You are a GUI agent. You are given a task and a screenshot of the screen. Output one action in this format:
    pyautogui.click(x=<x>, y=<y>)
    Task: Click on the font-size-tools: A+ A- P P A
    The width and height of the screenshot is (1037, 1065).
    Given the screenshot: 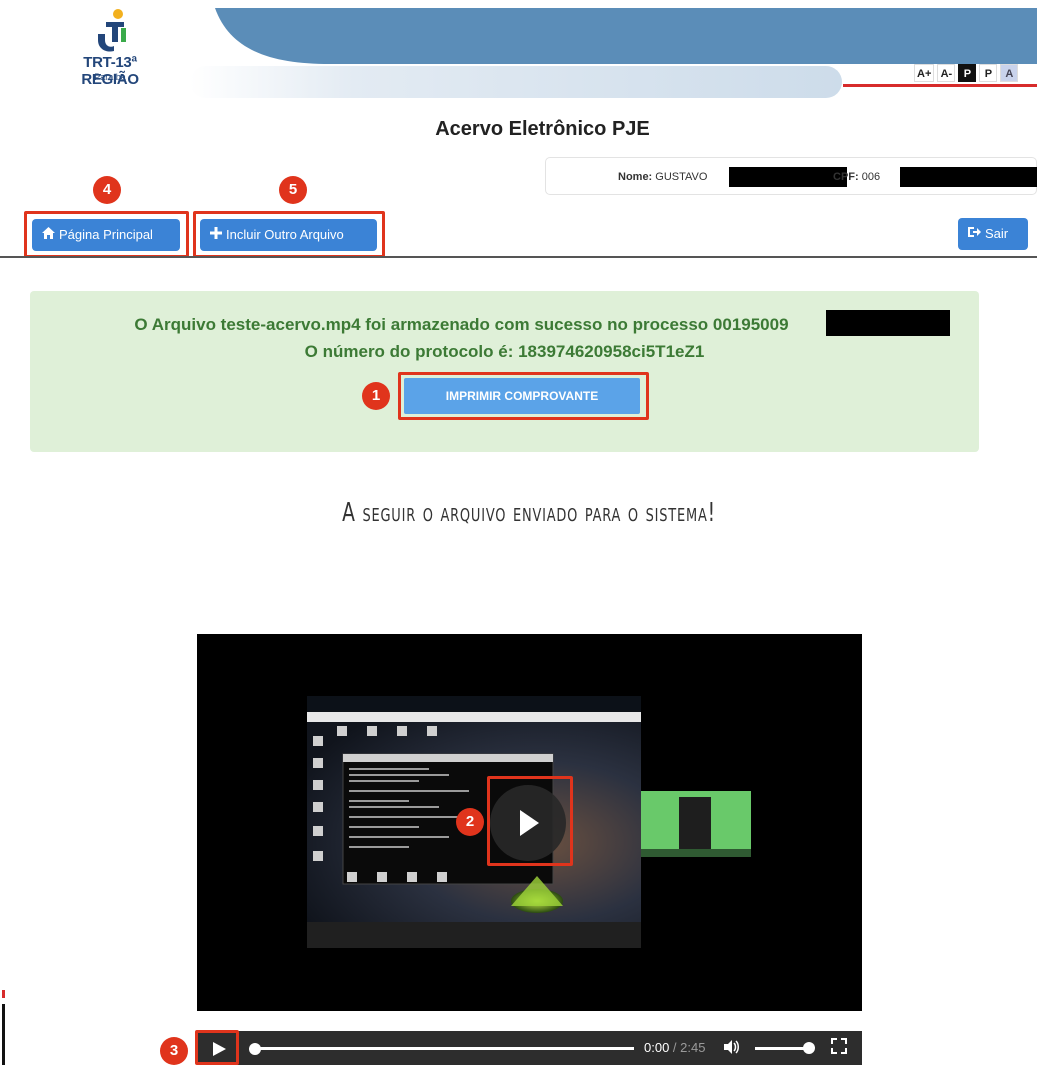 What is the action you would take?
    pyautogui.click(x=966, y=73)
    